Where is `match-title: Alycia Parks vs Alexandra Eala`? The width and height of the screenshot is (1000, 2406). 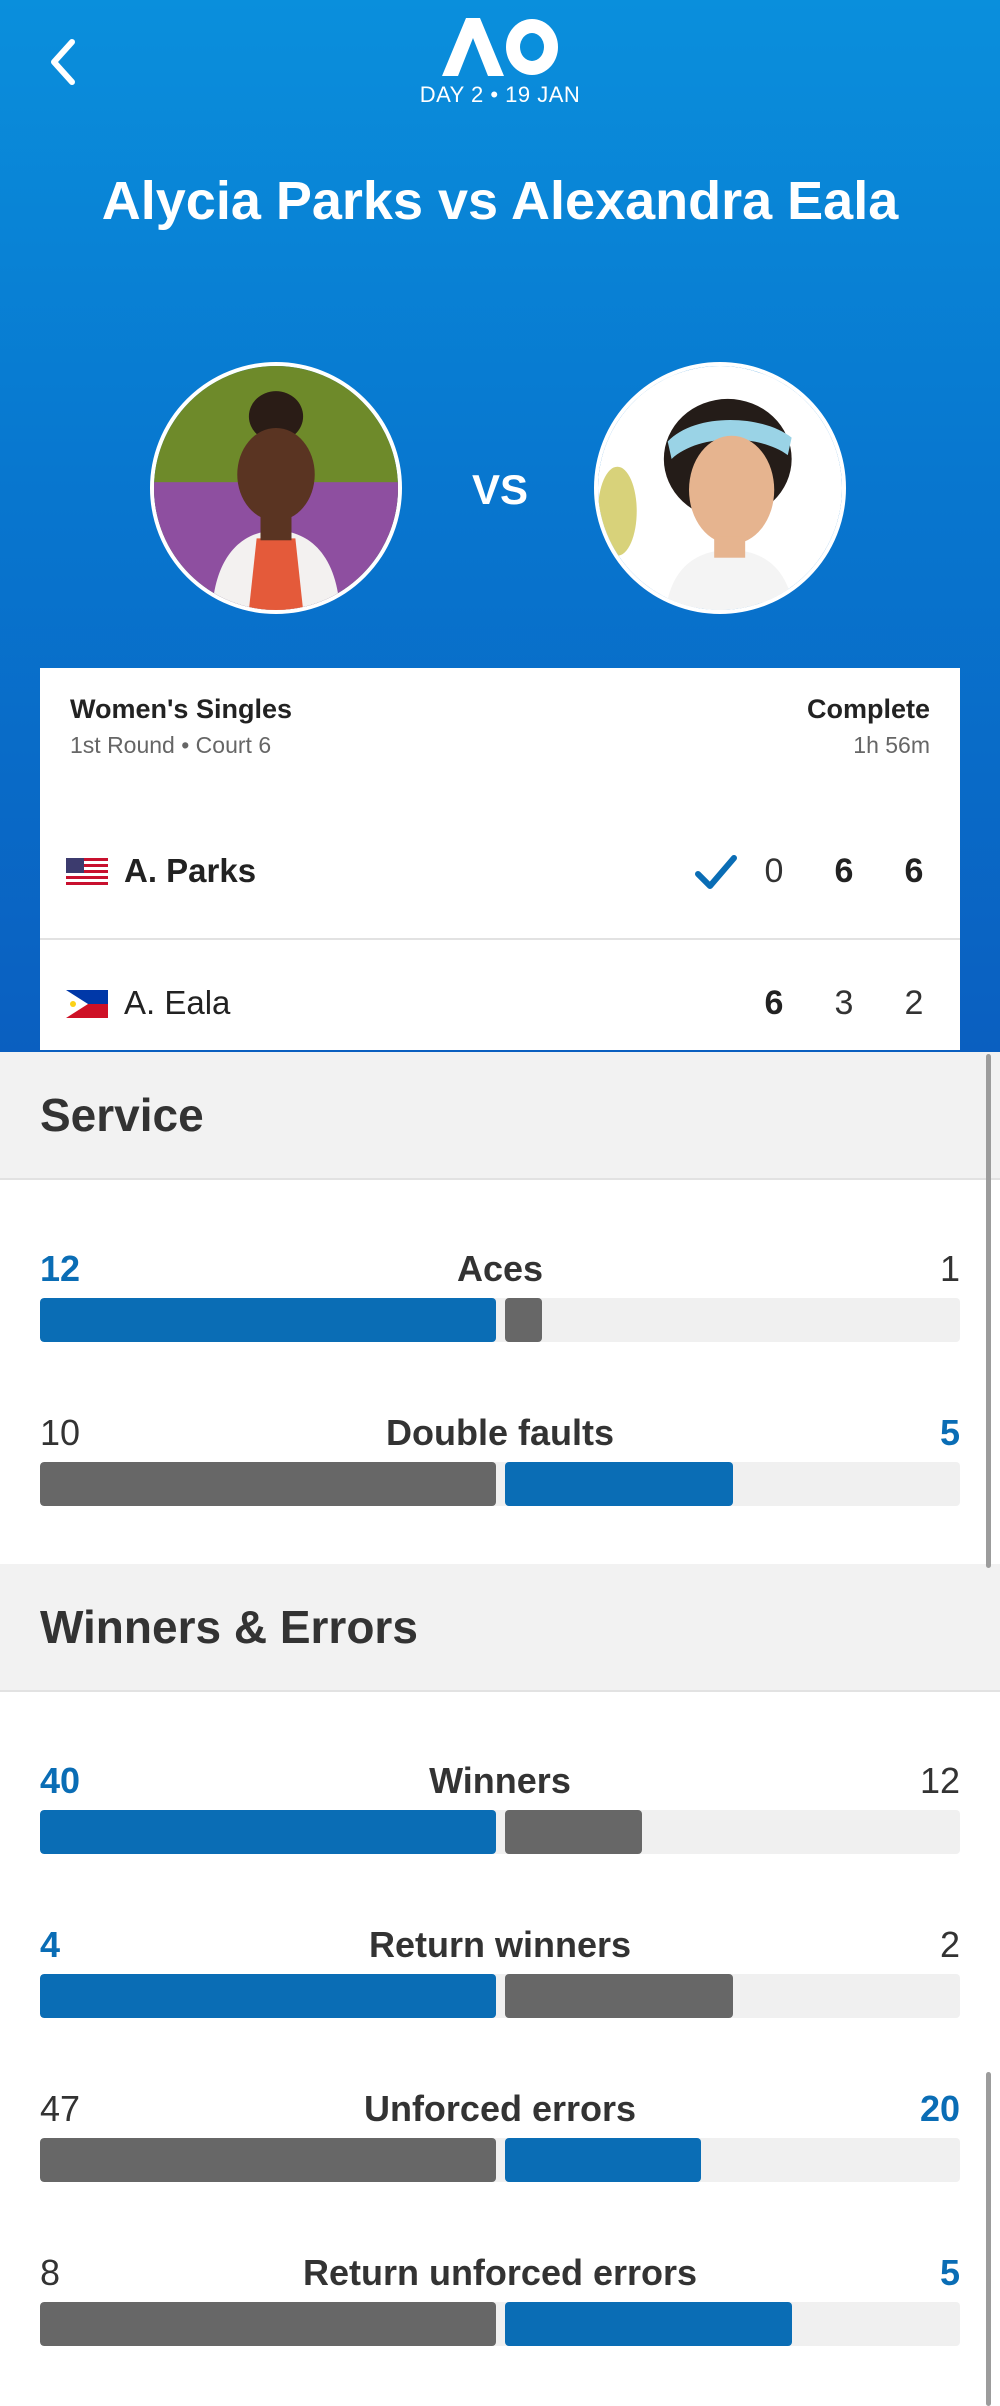 match-title: Alycia Parks vs Alexandra Eala is located at coordinates (500, 201).